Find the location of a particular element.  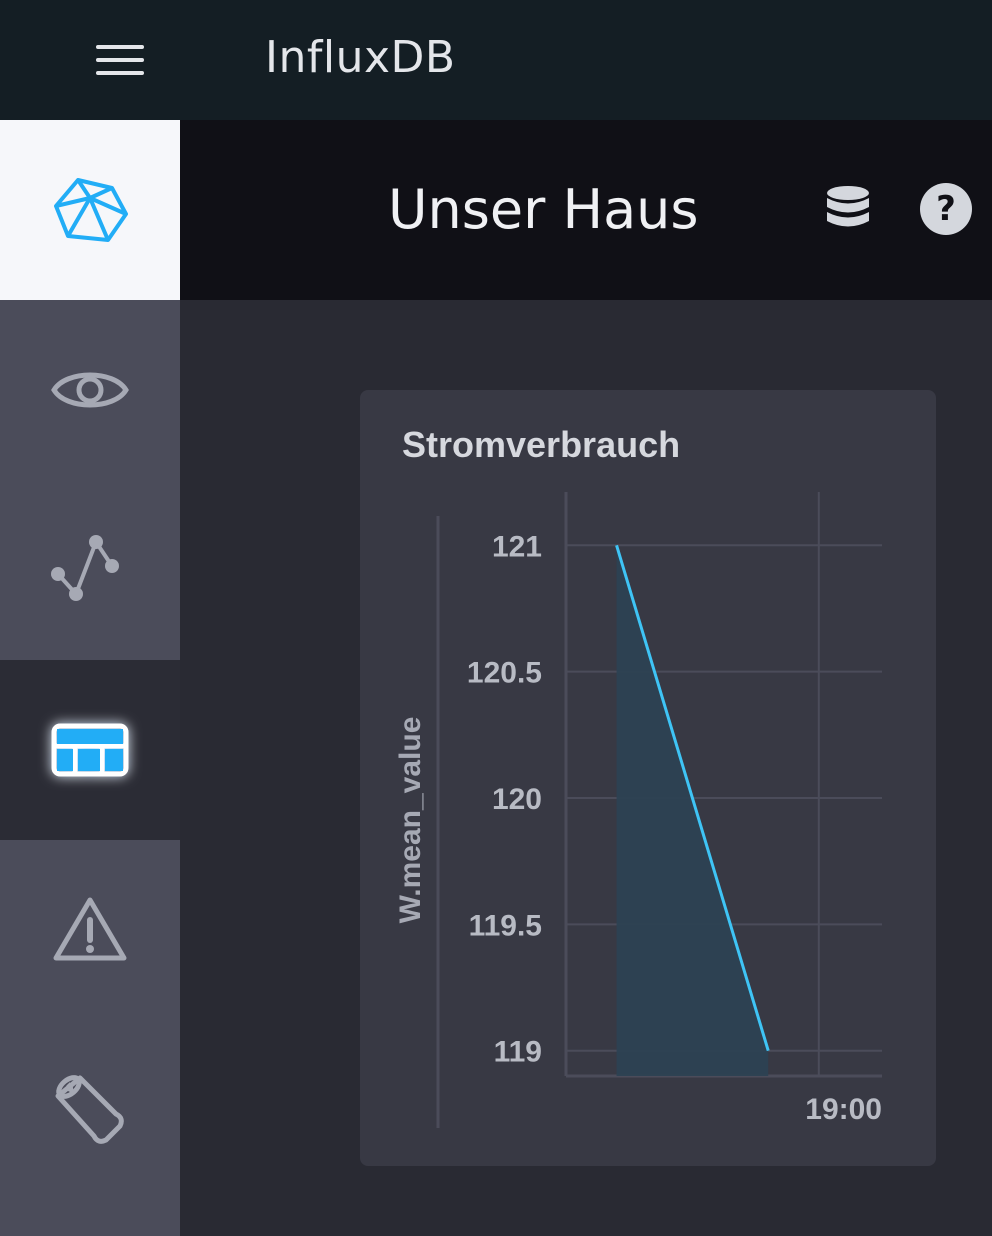

eye-icon is located at coordinates (90, 390).